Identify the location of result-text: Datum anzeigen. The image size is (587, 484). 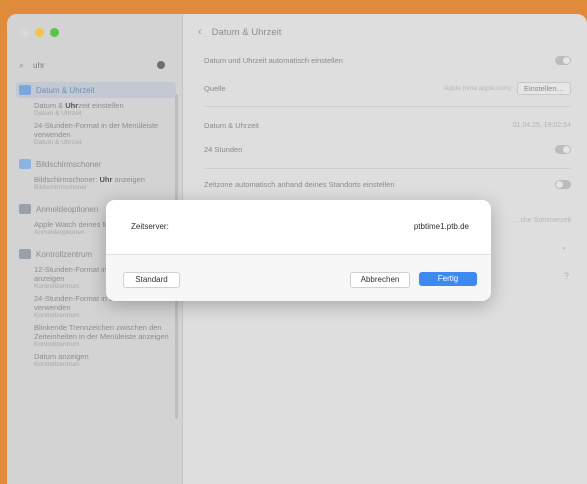
(61, 356).